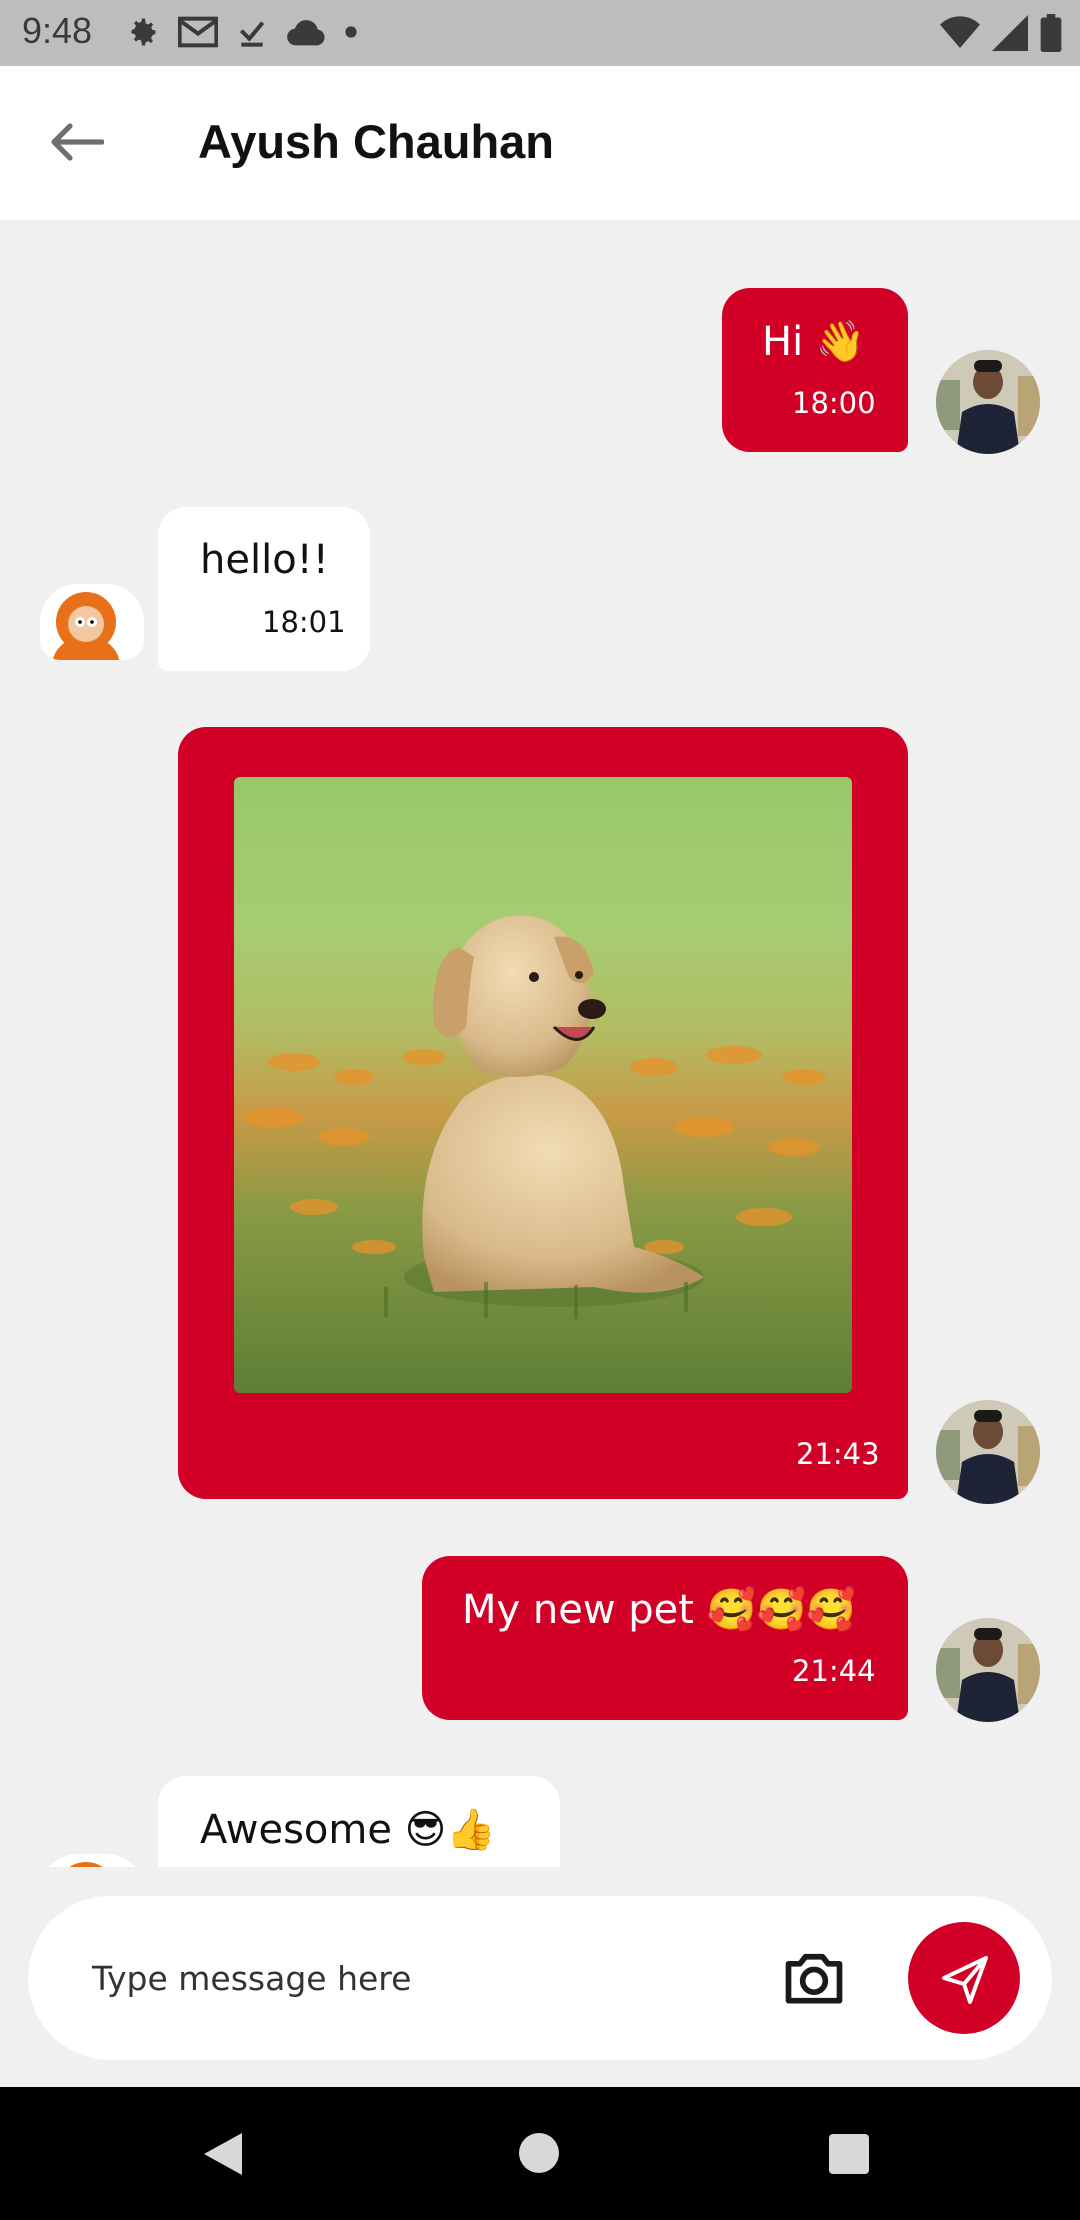 The image size is (1080, 2220). I want to click on gear-icon, so click(143, 32).